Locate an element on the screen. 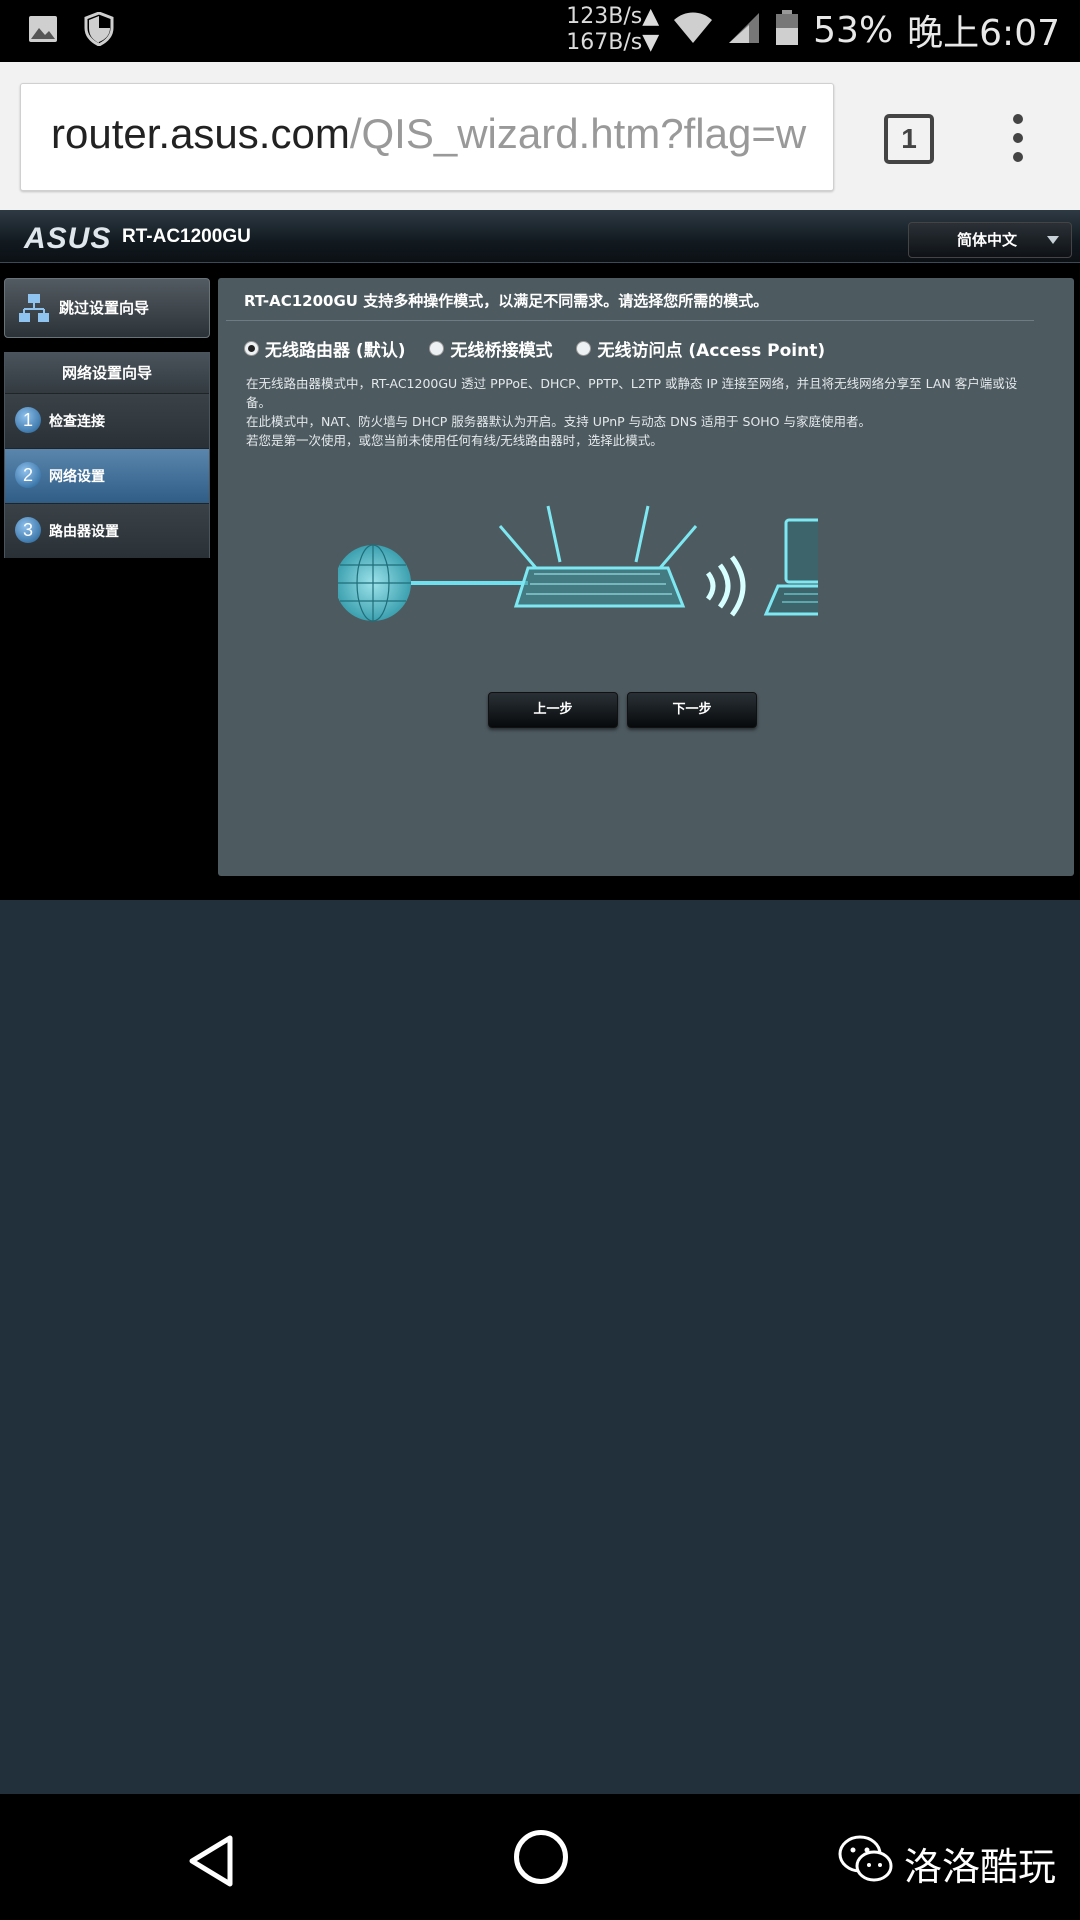 The height and width of the screenshot is (1920, 1080). shield-icon is located at coordinates (99, 30).